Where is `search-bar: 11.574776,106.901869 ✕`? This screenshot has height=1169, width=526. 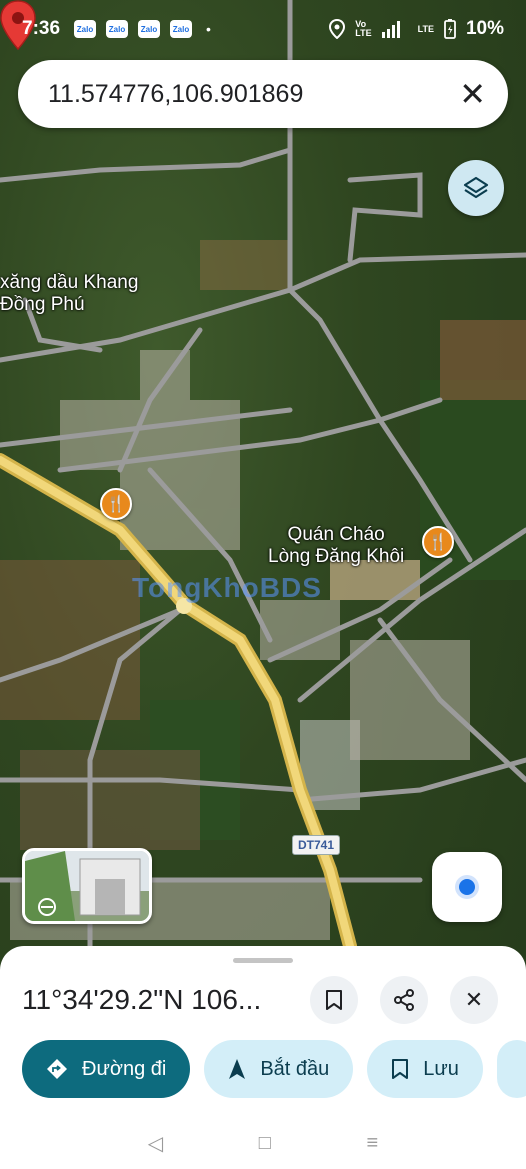
search-bar: 11.574776,106.901869 ✕ is located at coordinates (263, 94).